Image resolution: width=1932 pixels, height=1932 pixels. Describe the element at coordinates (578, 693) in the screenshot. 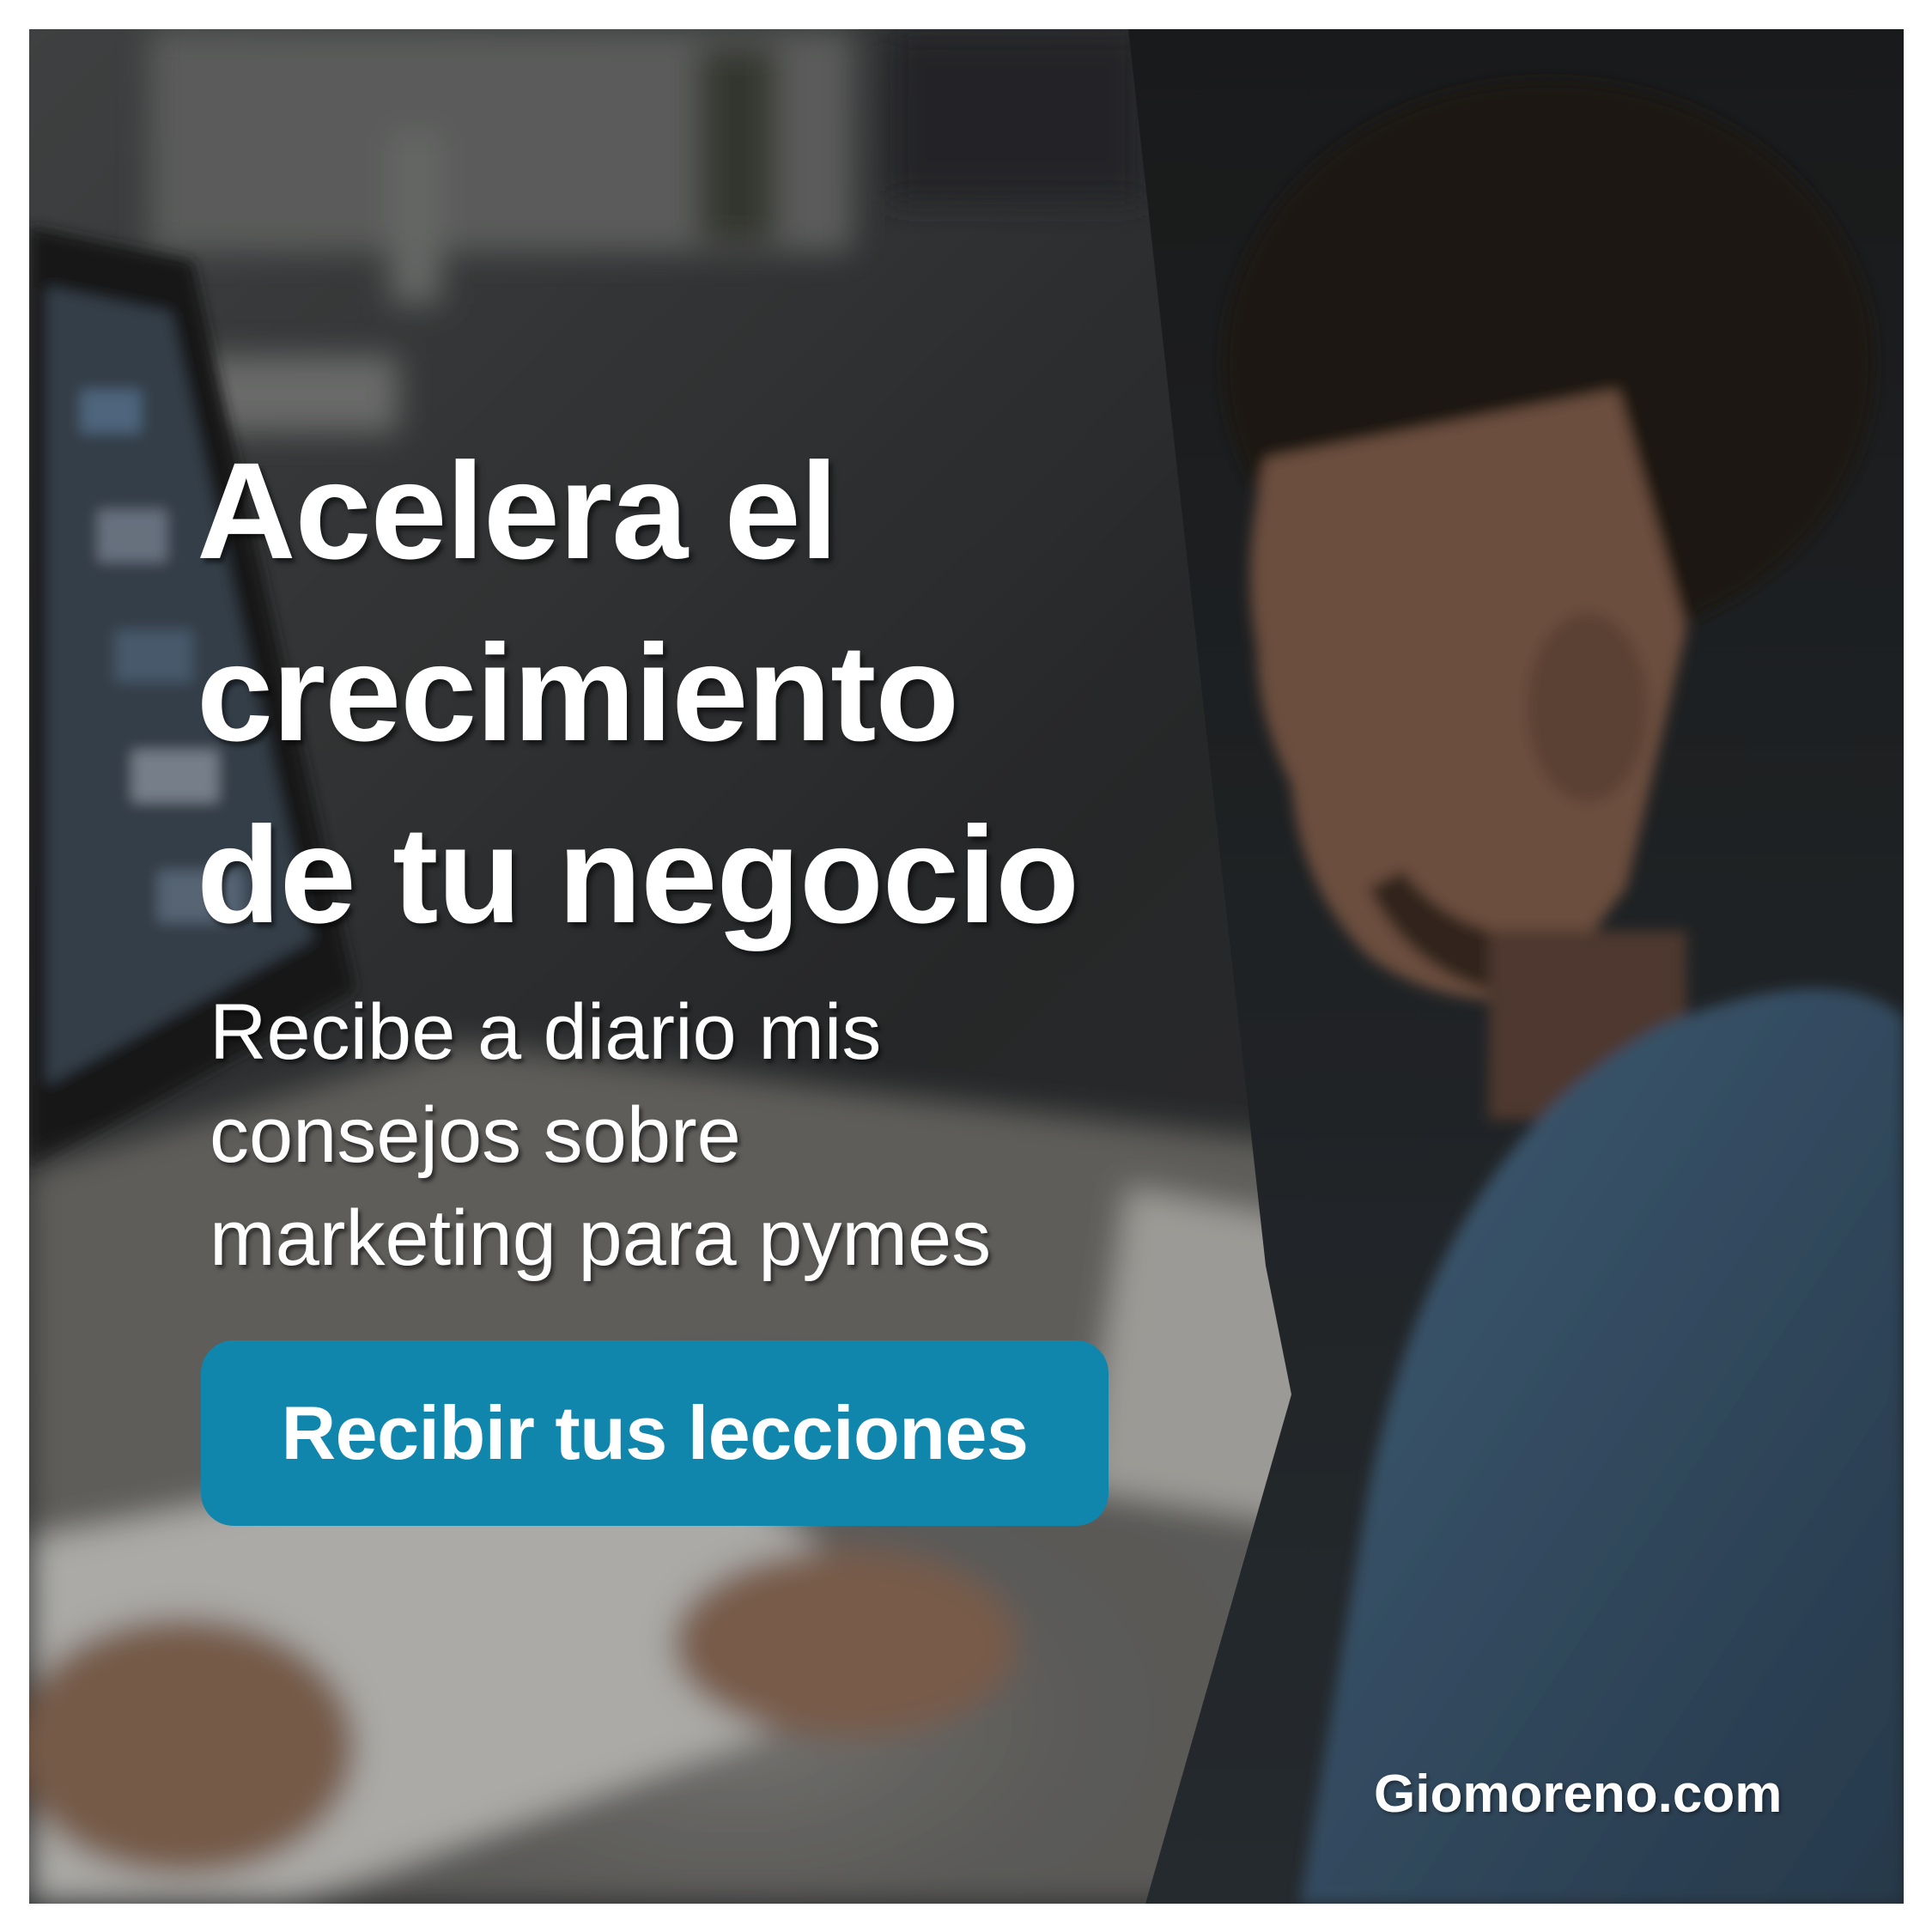

I see `headline-line-2: crecimiento` at that location.